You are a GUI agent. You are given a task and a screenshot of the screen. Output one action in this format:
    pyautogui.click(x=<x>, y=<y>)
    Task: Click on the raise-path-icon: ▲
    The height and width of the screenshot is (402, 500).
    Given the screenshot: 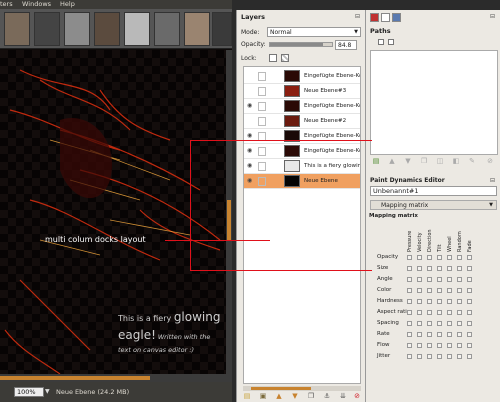 What is the action you would take?
    pyautogui.click(x=392, y=161)
    